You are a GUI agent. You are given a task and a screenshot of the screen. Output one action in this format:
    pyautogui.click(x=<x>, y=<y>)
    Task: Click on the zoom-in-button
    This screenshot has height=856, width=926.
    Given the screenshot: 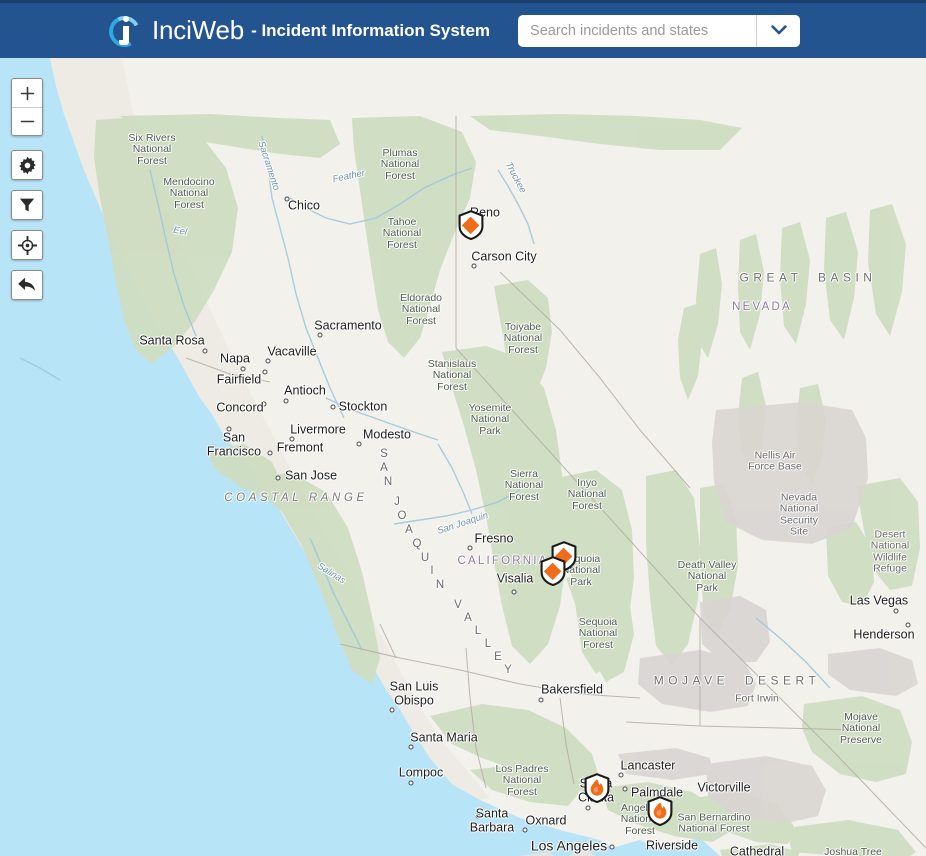 What is the action you would take?
    pyautogui.click(x=27, y=93)
    